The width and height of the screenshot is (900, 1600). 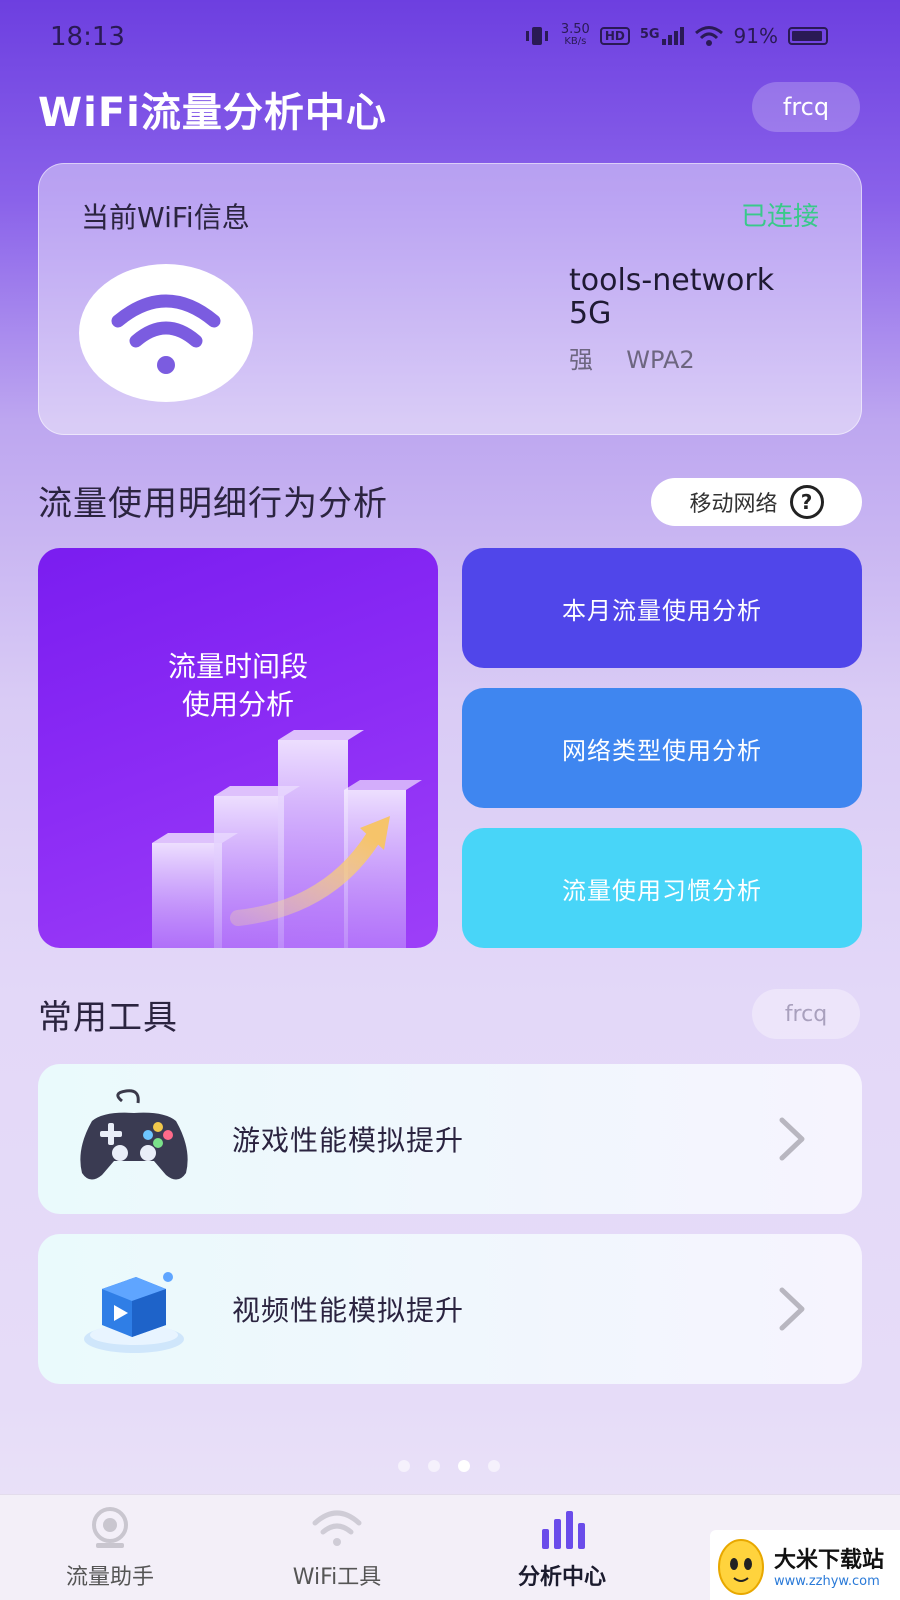 What do you see at coordinates (109, 1577) in the screenshot?
I see `tab-label: 流量助手` at bounding box center [109, 1577].